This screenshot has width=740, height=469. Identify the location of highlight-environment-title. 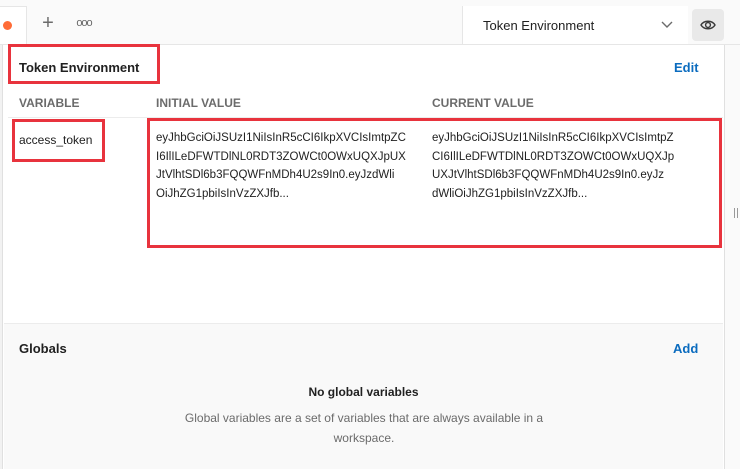
(84, 64).